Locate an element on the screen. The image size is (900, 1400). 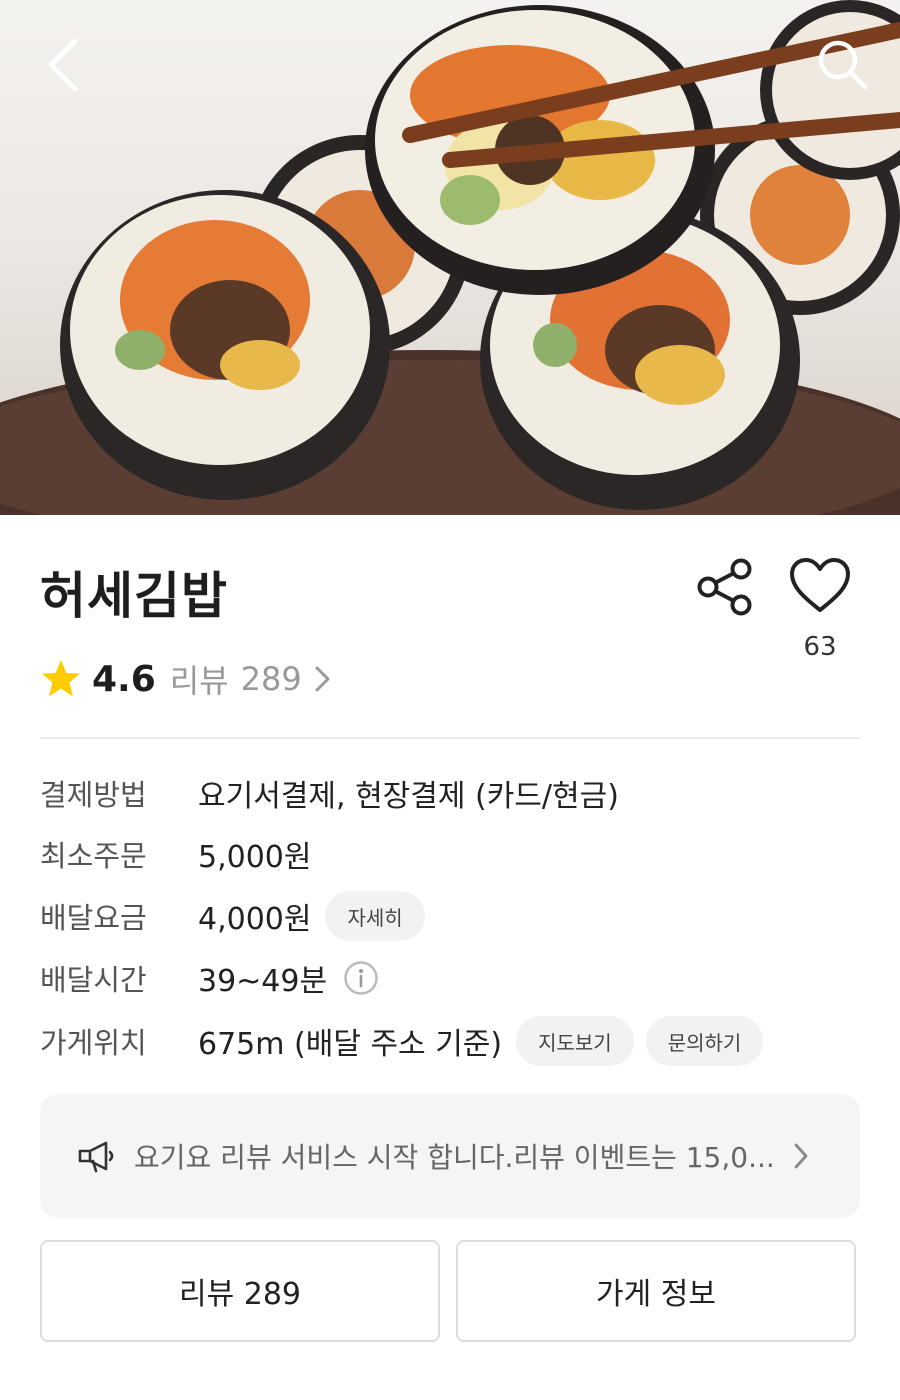
info-row-location: 가게위치 675m (배달 주소 기준) 지도보기 문의하기 is located at coordinates (402, 1041).